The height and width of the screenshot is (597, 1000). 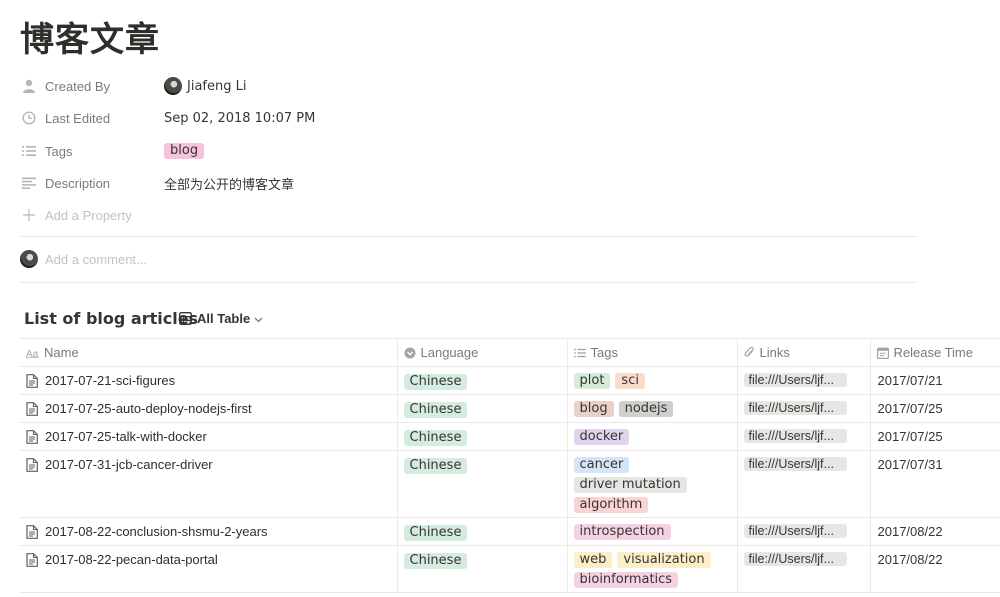 I want to click on tag-pill: nodejs, so click(x=646, y=409).